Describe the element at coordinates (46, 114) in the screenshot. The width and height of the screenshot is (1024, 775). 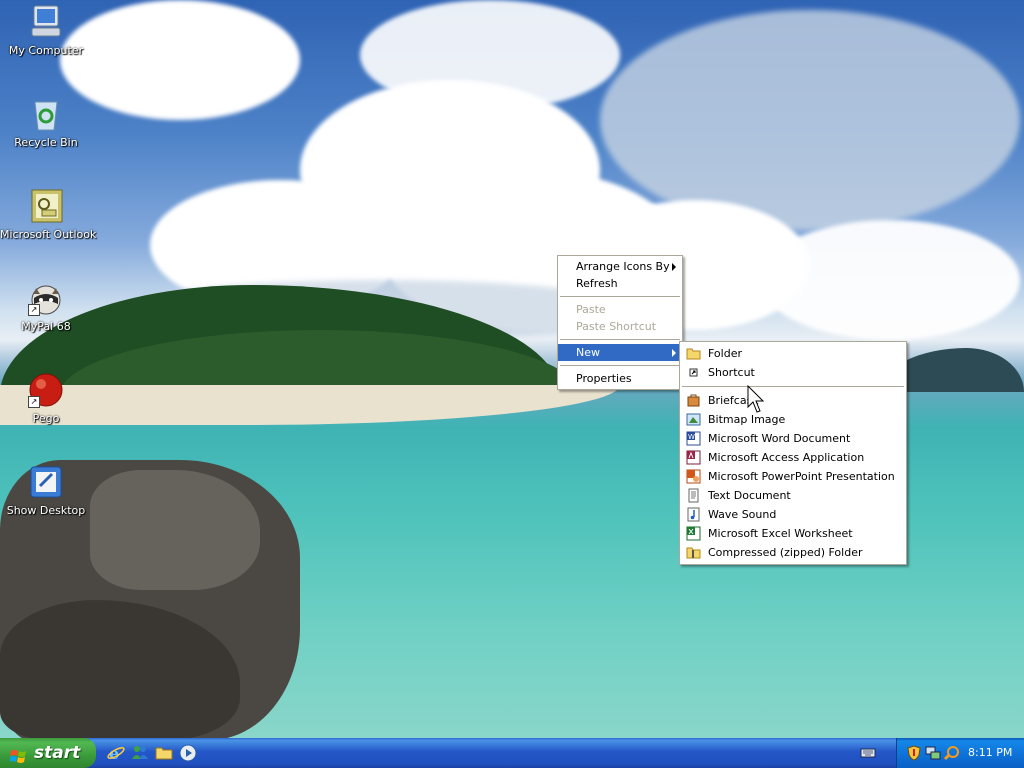
I see `recycle-bin-icon` at that location.